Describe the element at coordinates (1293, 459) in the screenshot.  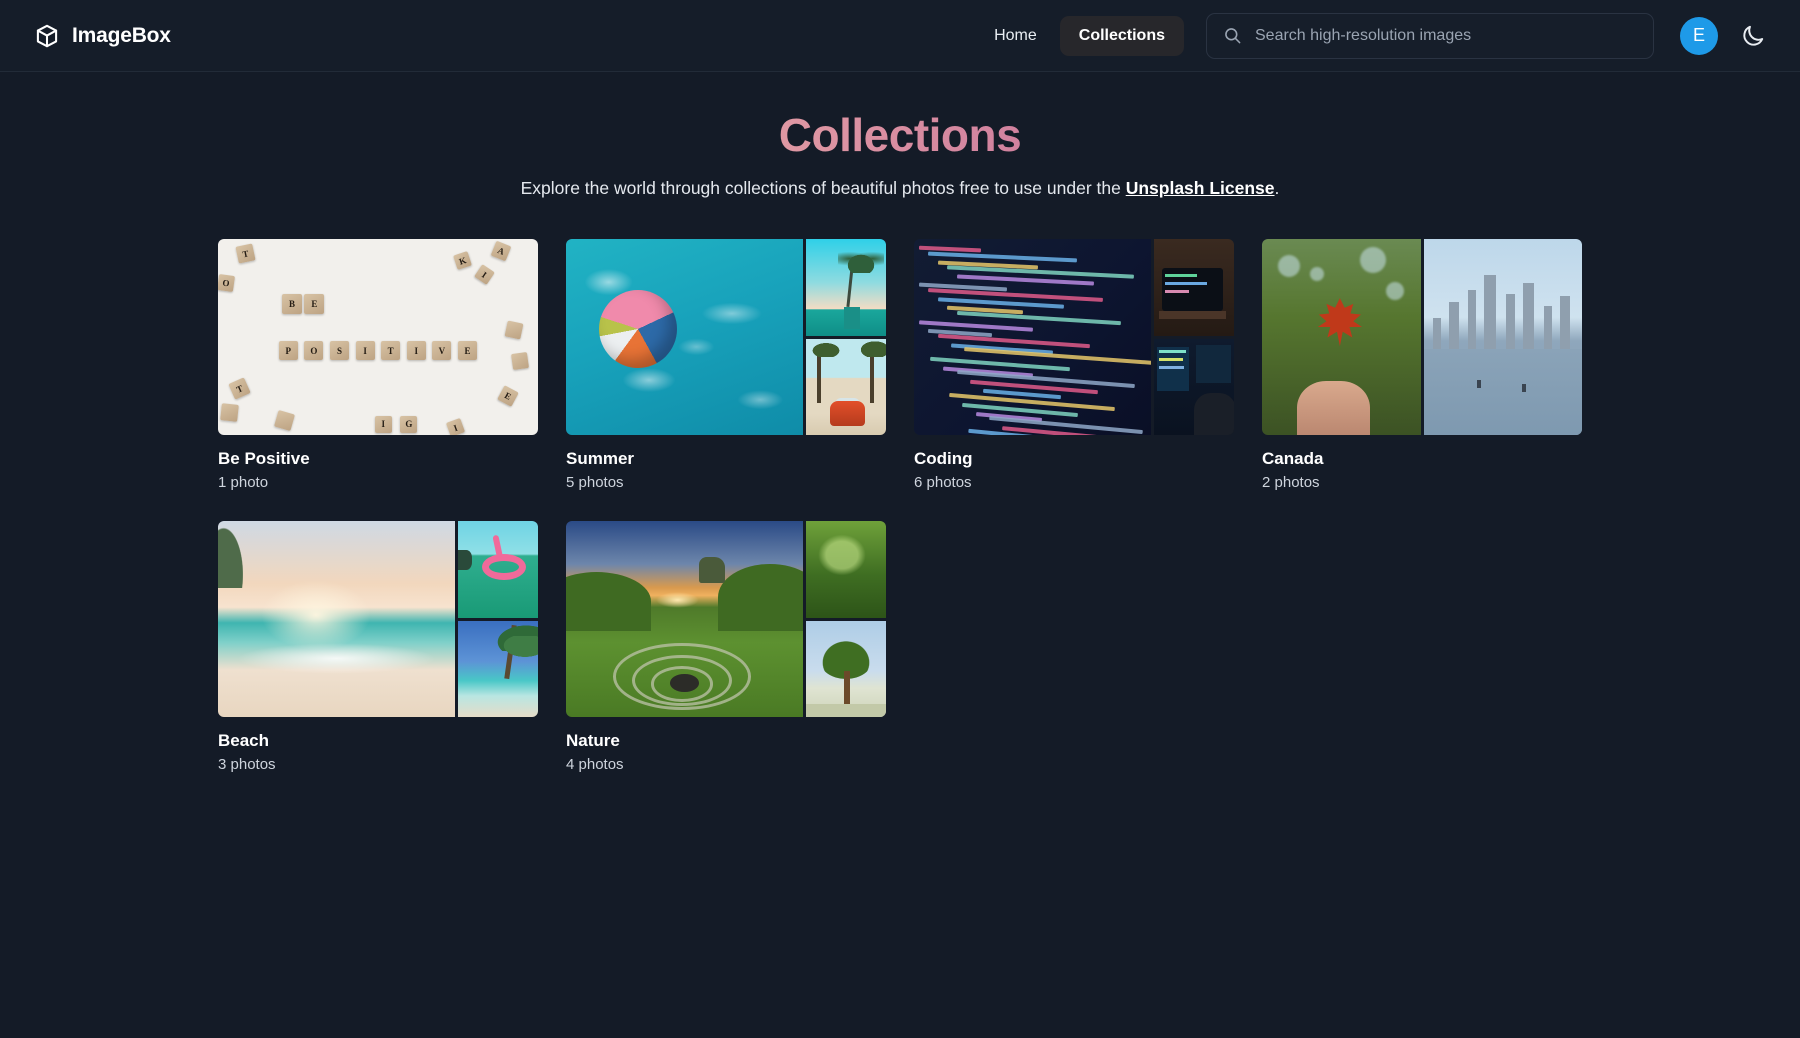
I see `collection-title: Canada` at that location.